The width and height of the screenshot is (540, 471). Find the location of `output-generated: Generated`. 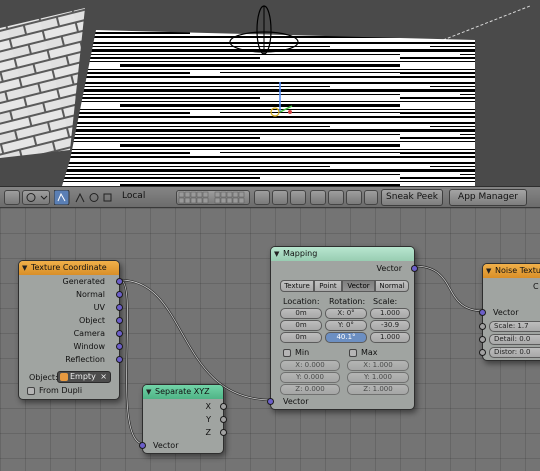

output-generated: Generated is located at coordinates (83, 281).